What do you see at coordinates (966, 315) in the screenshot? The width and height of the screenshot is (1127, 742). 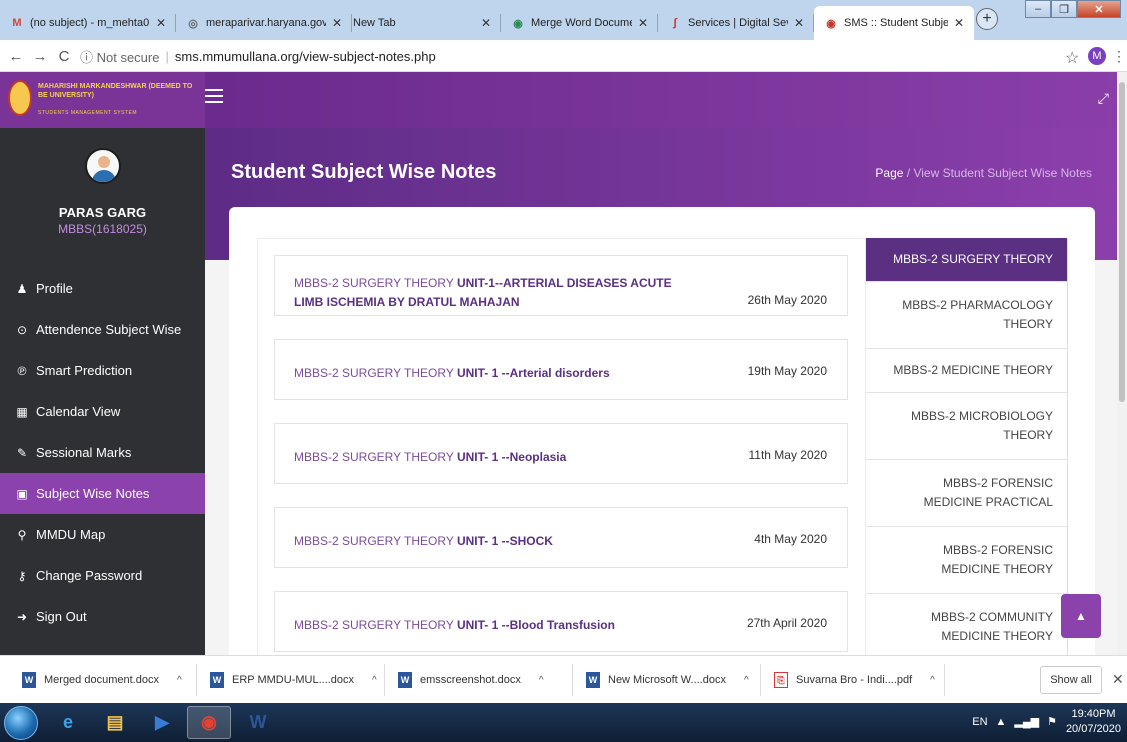 I see `subject-tab: MBBS-2 PHARMACOLOGY THEORY` at bounding box center [966, 315].